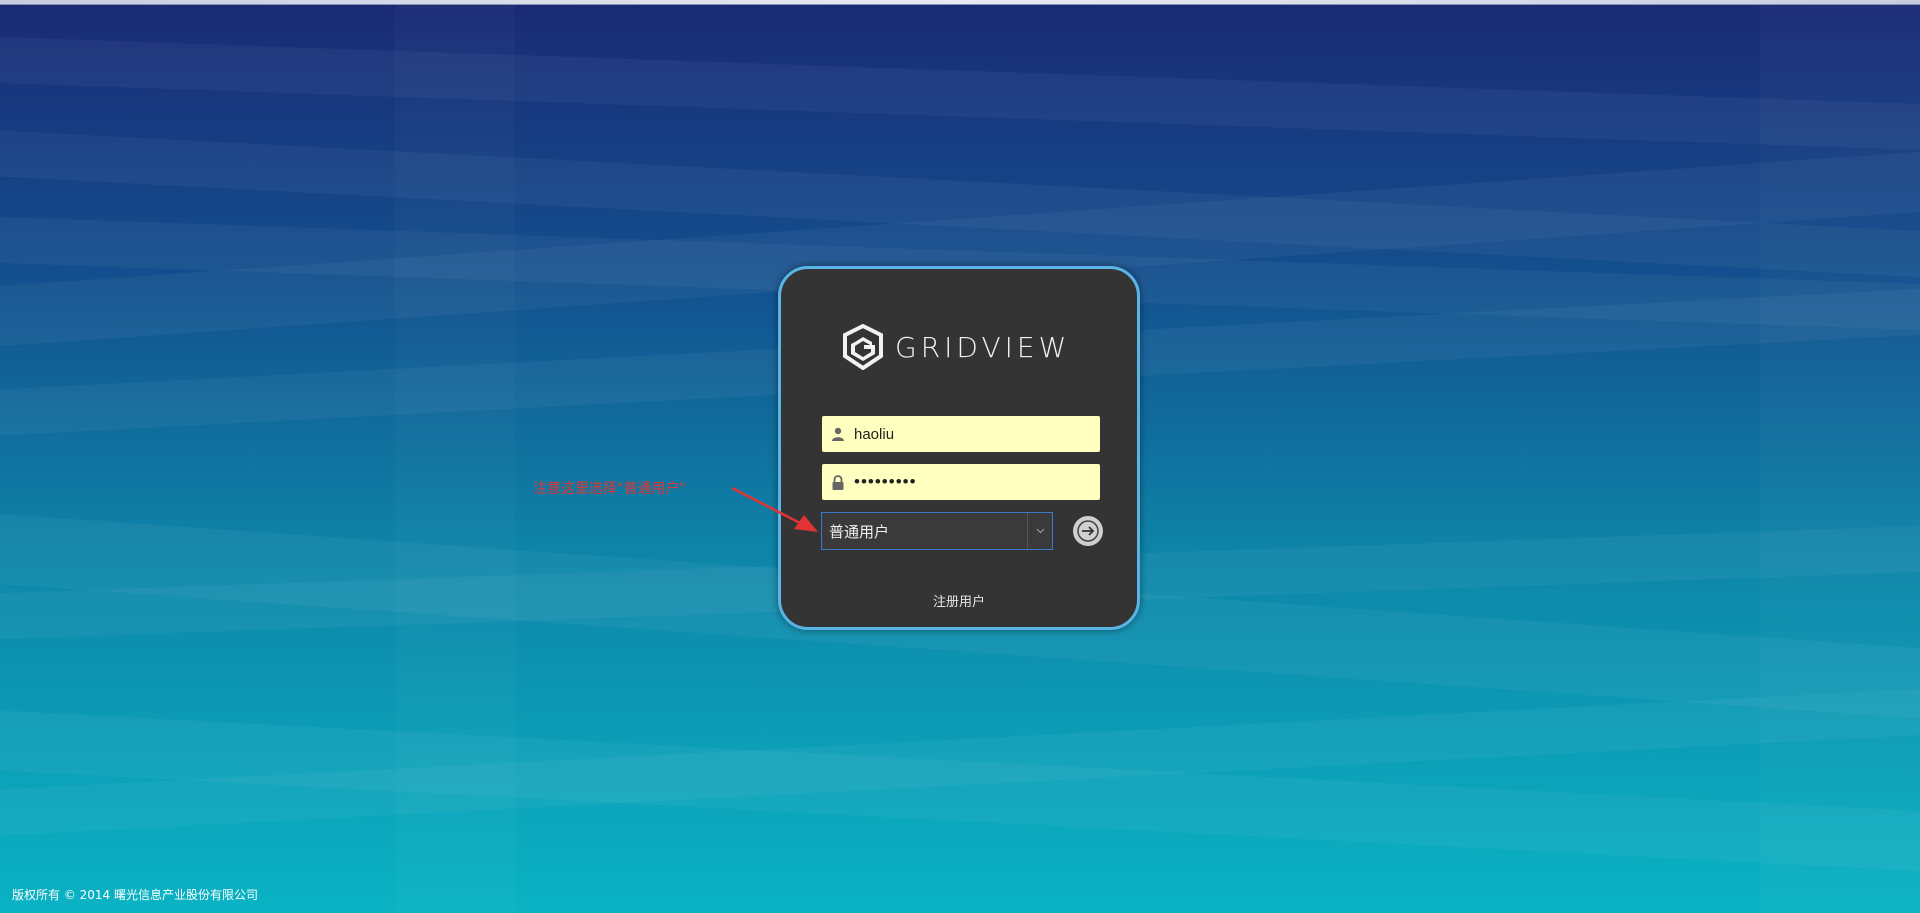 This screenshot has width=1920, height=913. I want to click on lock-icon, so click(838, 482).